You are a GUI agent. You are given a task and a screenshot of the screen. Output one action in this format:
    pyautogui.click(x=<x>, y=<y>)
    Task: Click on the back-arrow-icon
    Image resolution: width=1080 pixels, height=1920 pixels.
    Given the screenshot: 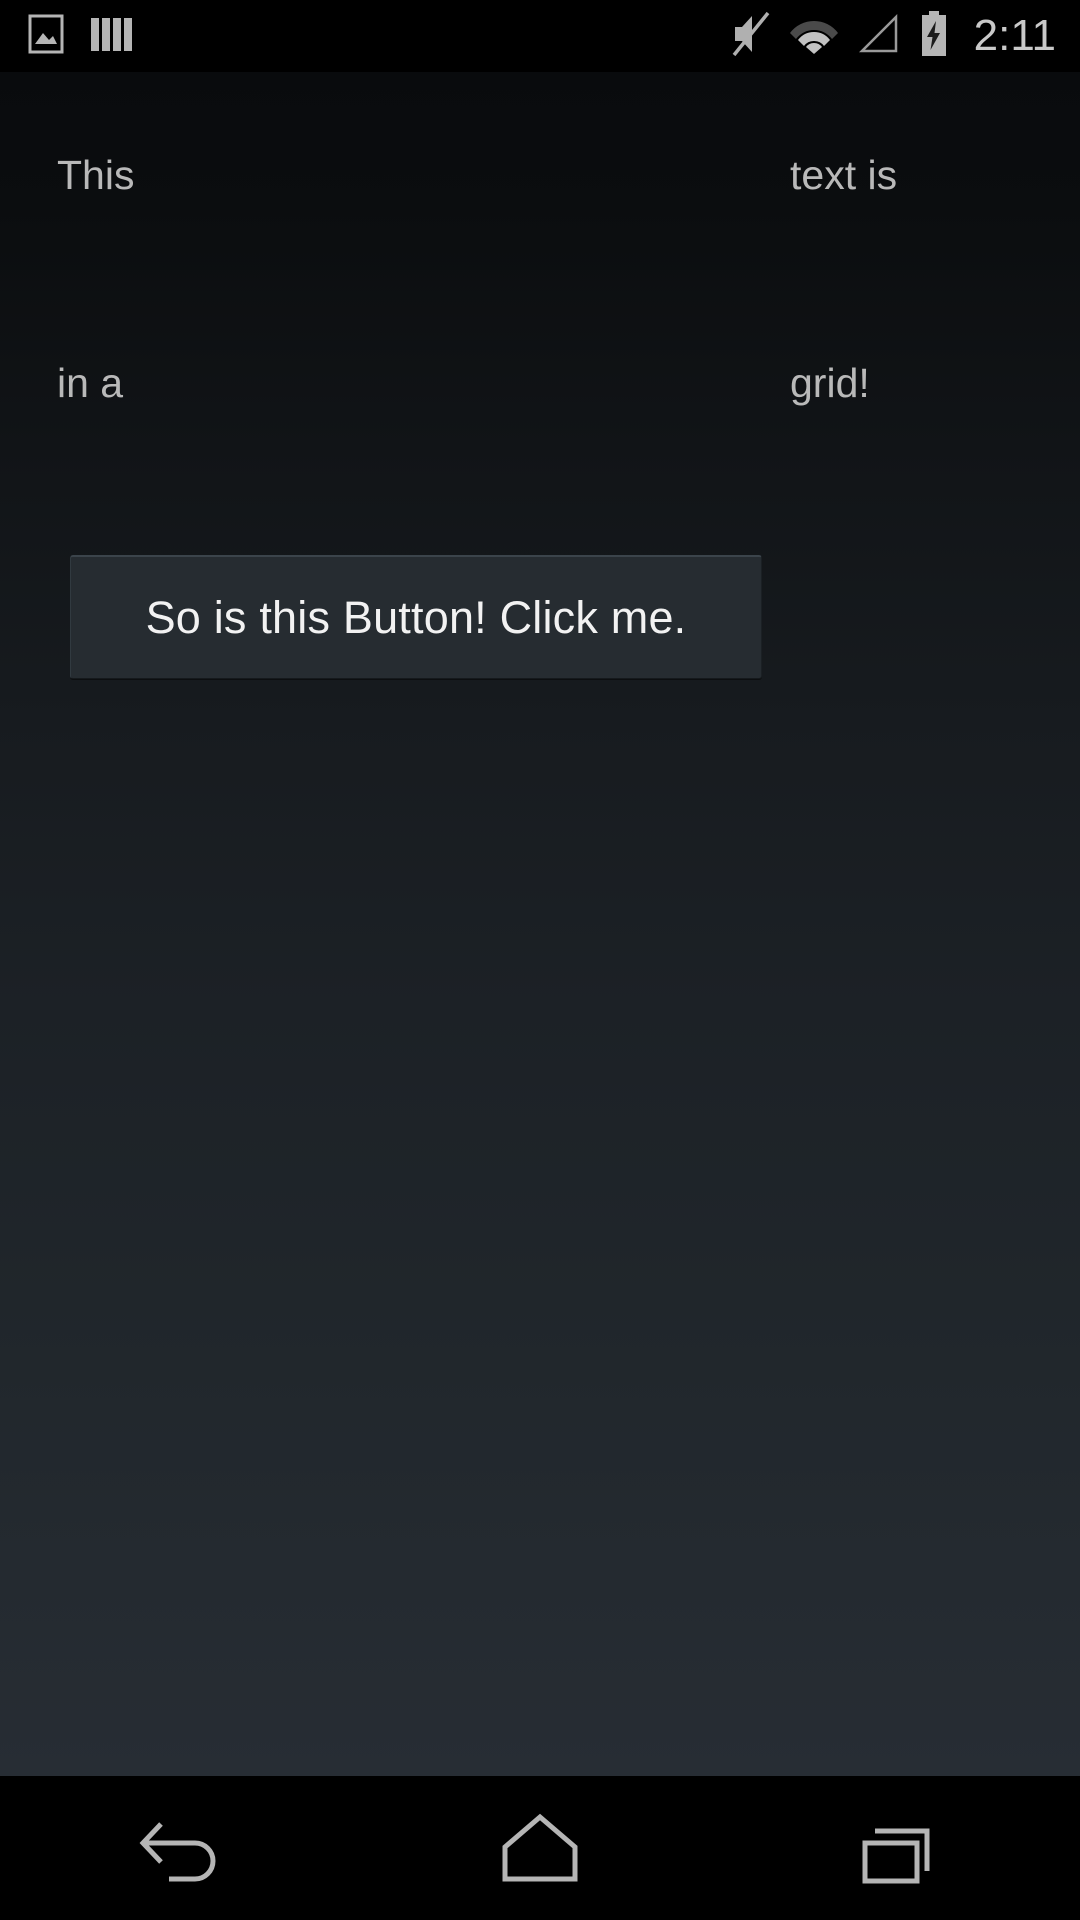 What is the action you would take?
    pyautogui.click(x=180, y=1848)
    